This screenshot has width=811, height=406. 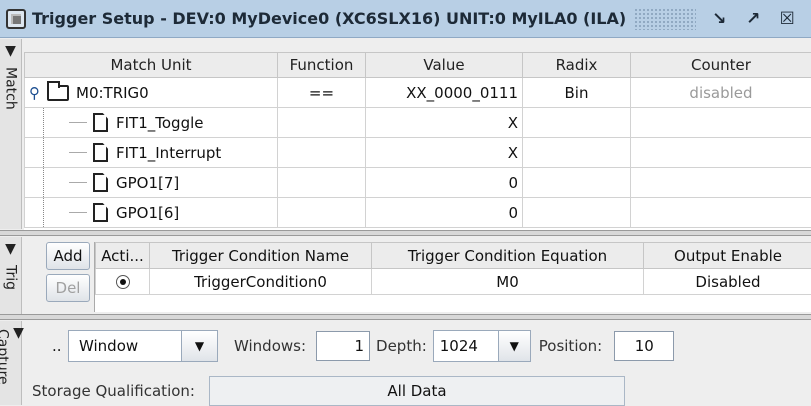 I want to click on table-row: TriggerCondition0 M0 Disabled, so click(x=453, y=282).